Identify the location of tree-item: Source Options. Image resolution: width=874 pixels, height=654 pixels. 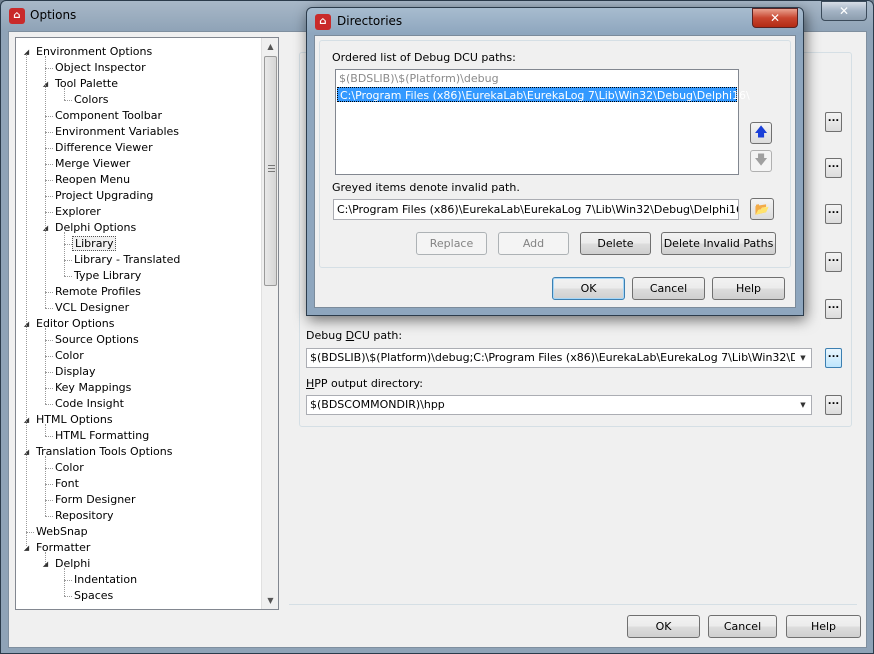
(97, 340).